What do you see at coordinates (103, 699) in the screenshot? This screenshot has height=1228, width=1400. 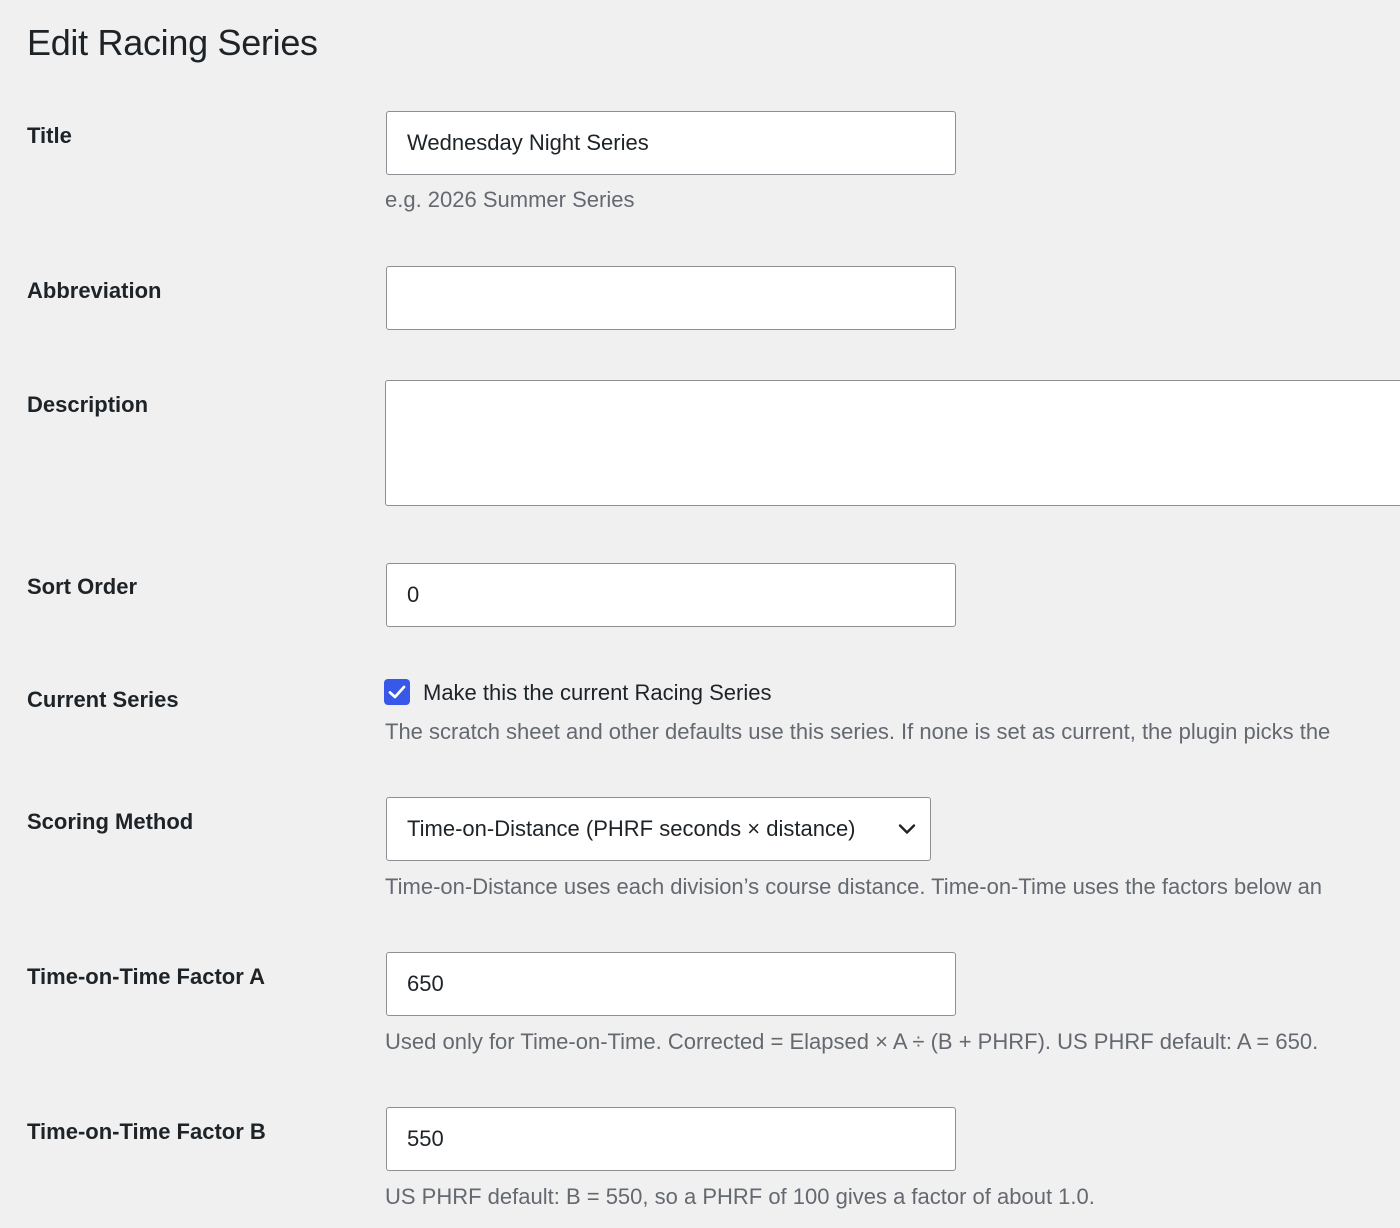 I see `current-series-label: Current Series` at bounding box center [103, 699].